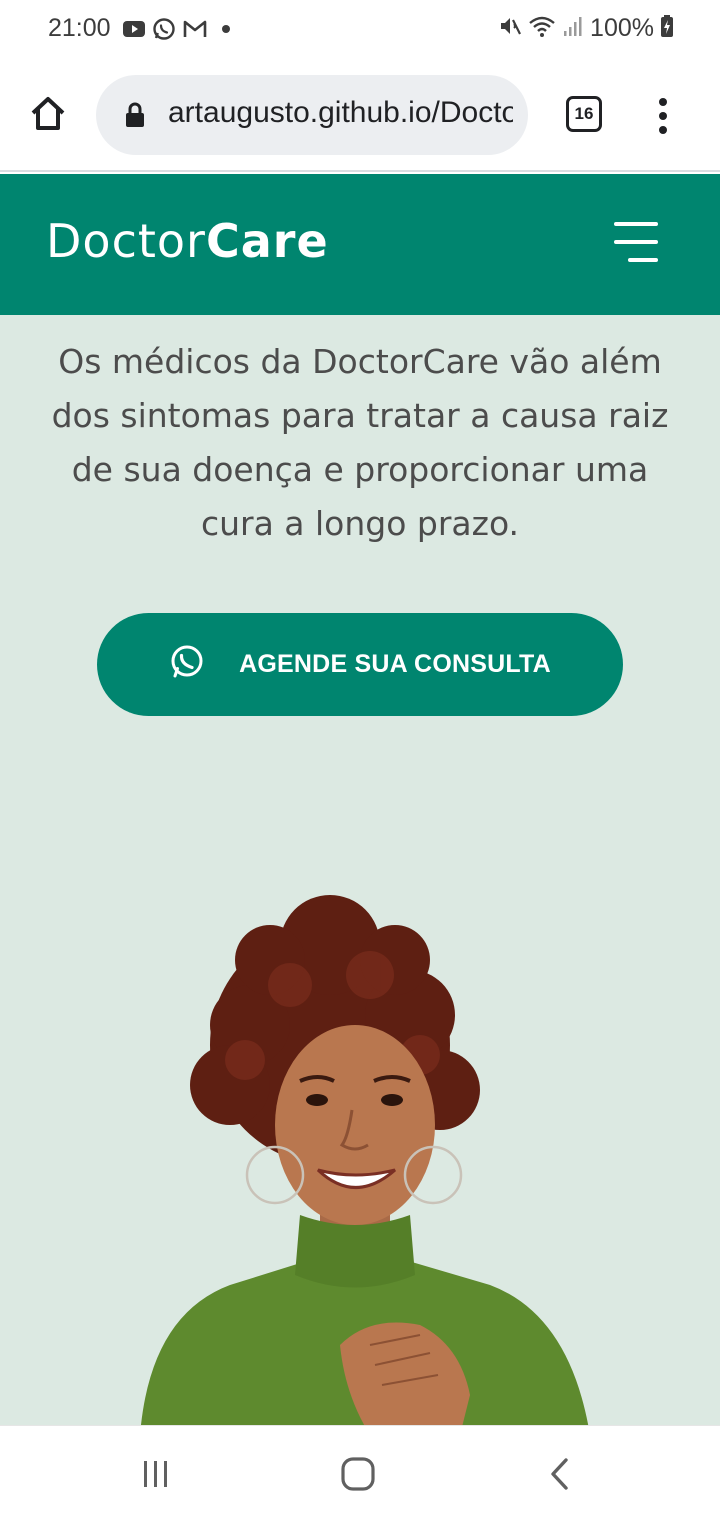 Image resolution: width=720 pixels, height=1520 pixels. Describe the element at coordinates (126, 241) in the screenshot. I see `logo-regular: Doctor` at that location.